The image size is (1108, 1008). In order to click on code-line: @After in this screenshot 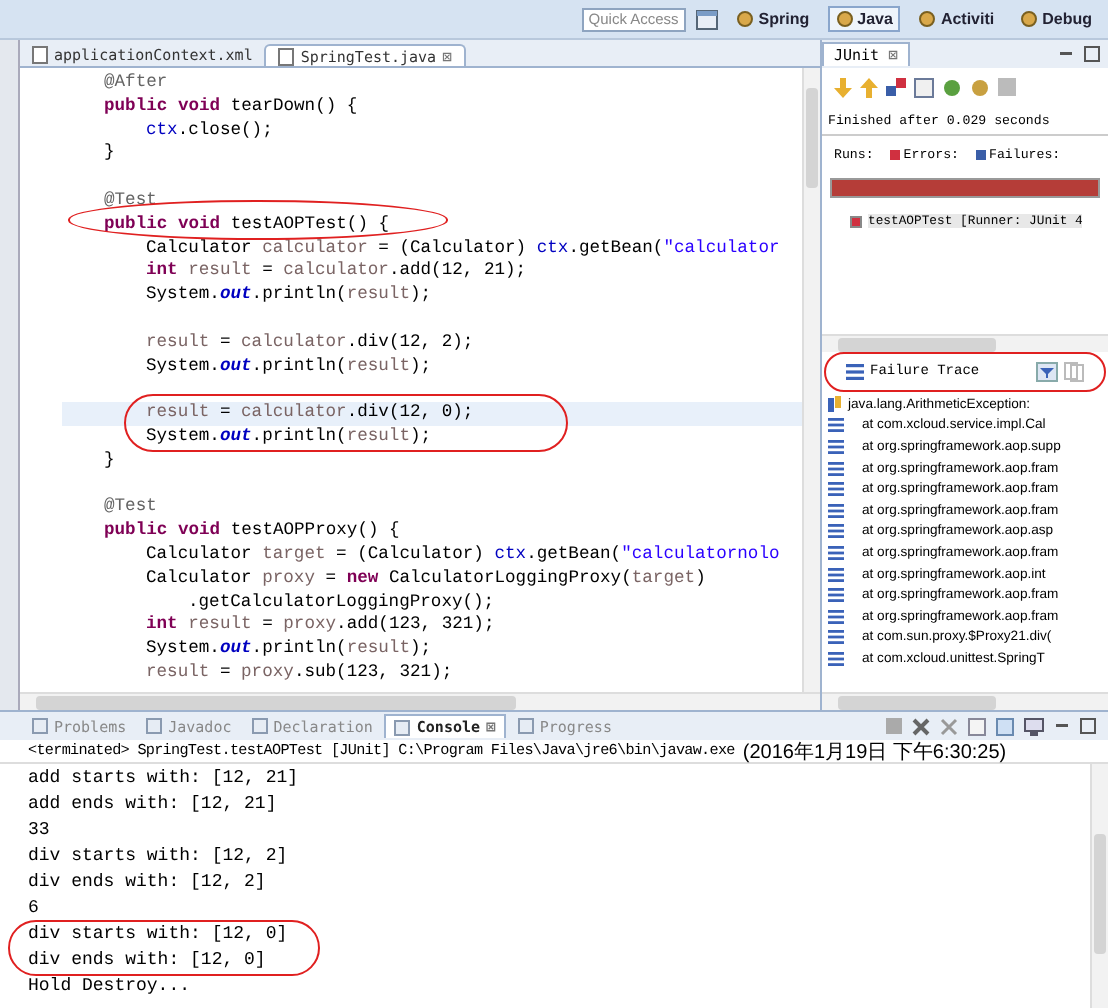, I will do `click(136, 82)`.